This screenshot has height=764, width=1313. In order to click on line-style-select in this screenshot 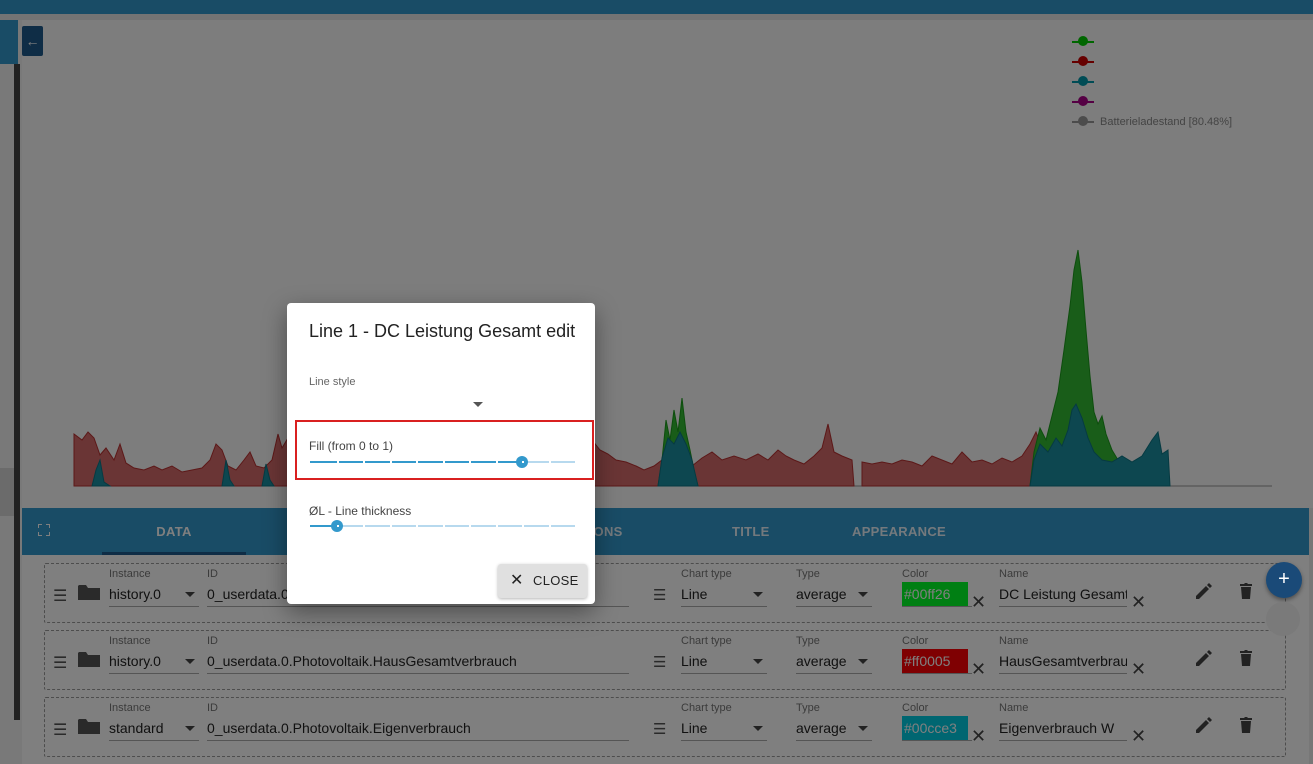, I will do `click(398, 402)`.